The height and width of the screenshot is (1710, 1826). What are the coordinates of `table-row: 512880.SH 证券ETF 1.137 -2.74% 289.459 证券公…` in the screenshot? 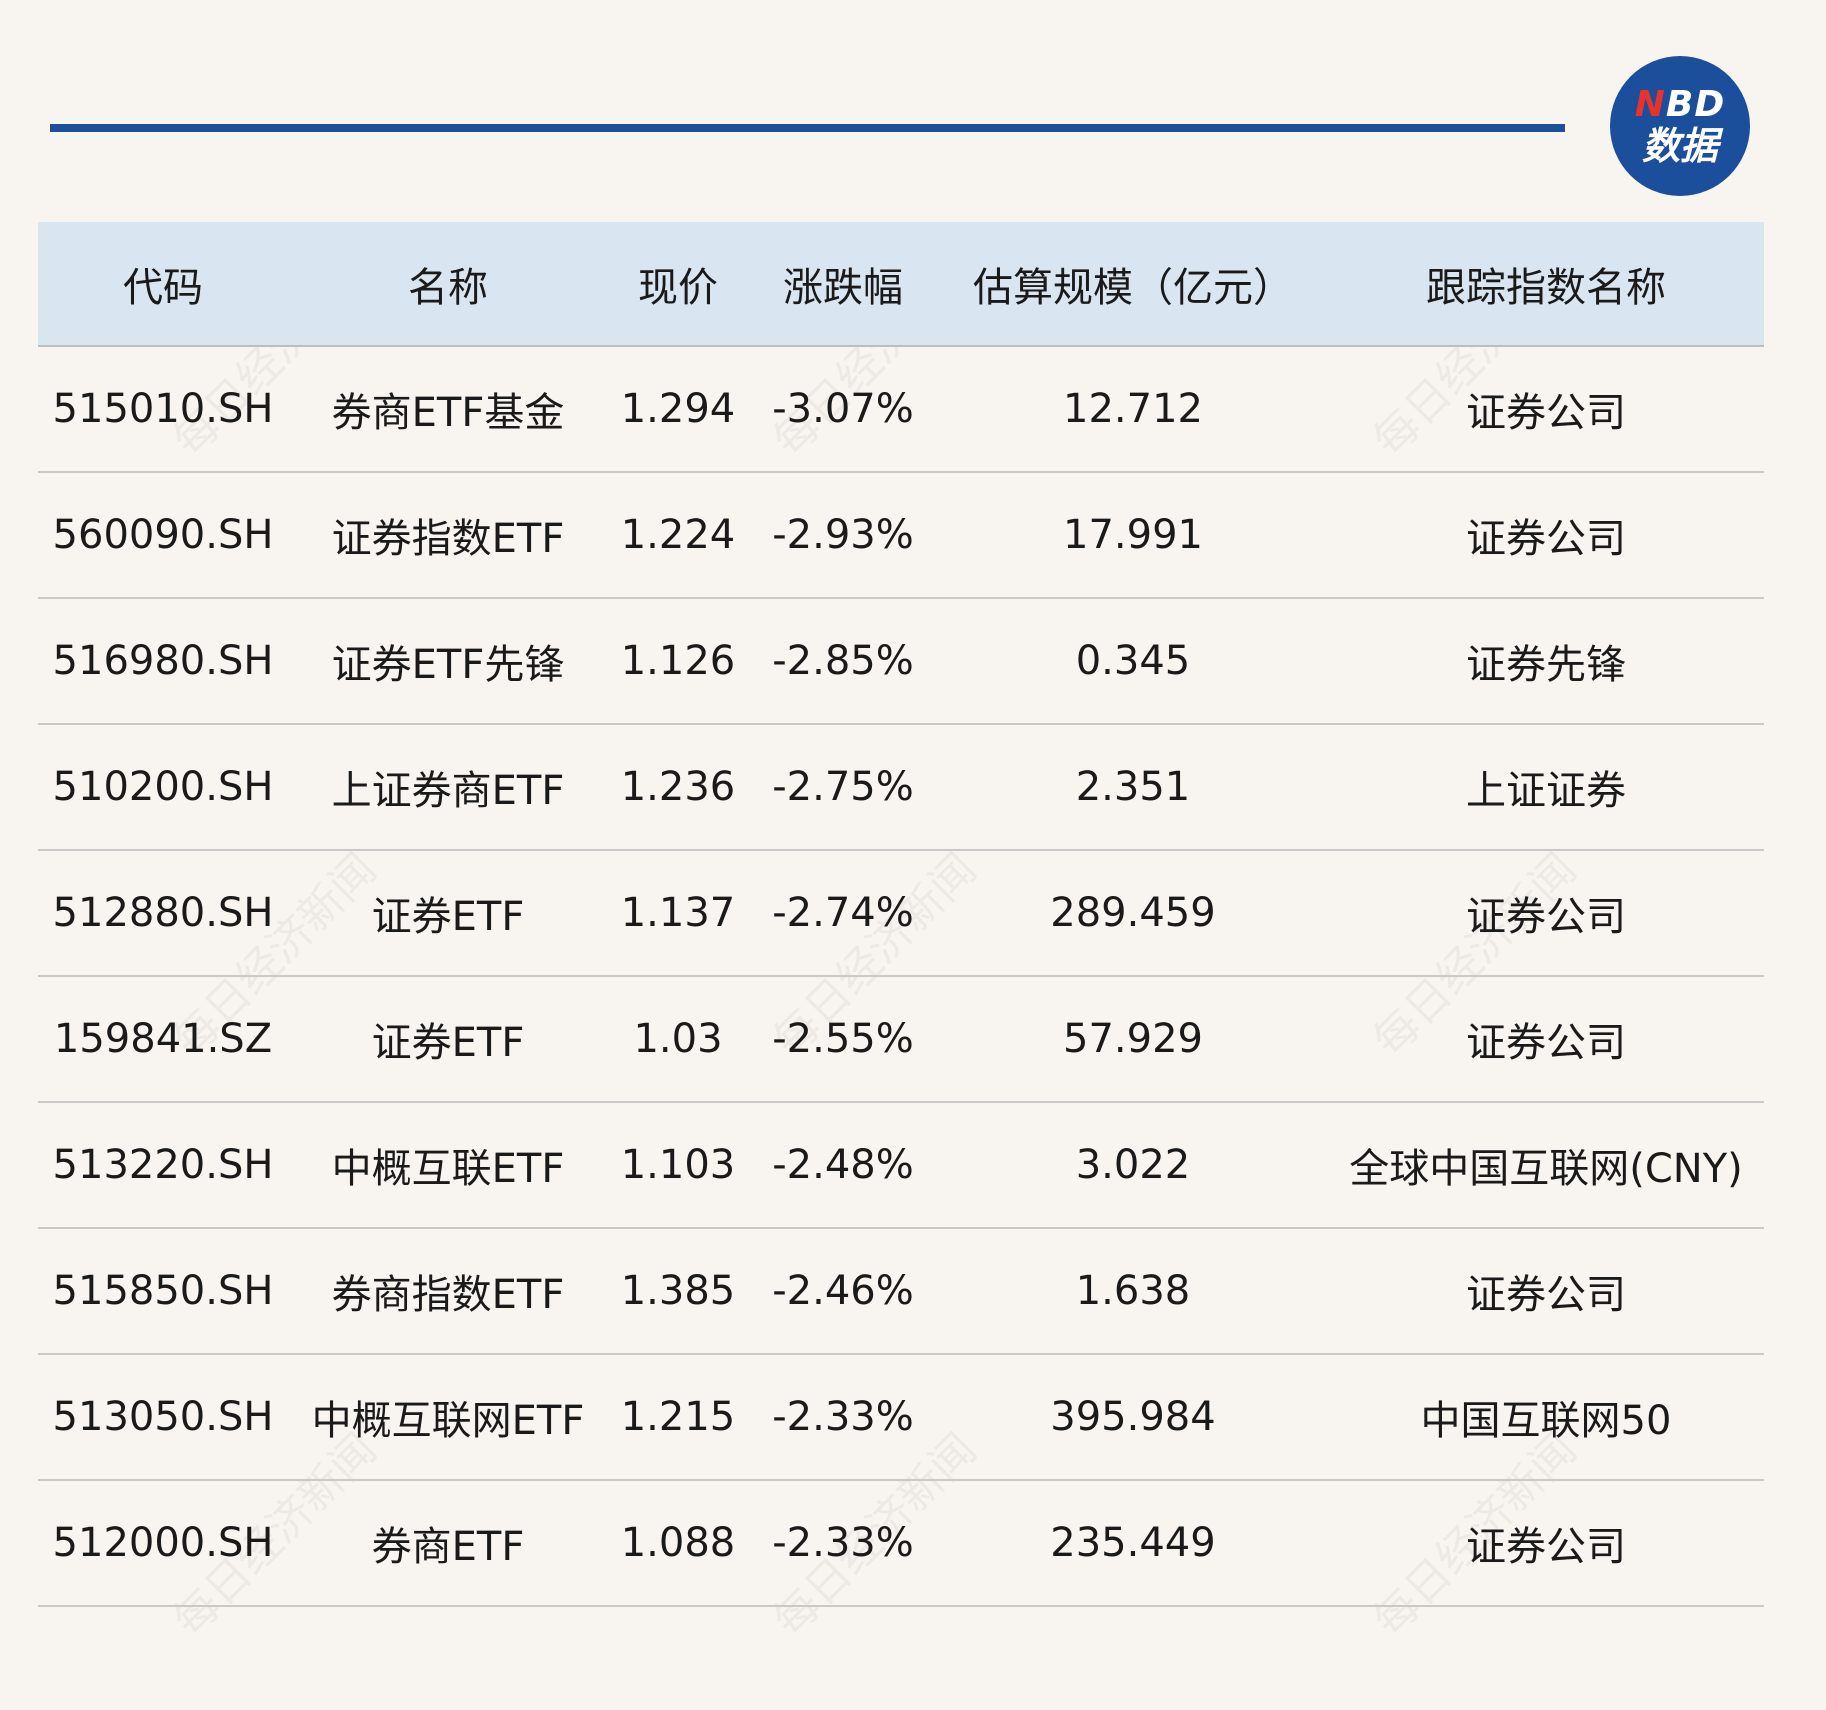 It's located at (901, 913).